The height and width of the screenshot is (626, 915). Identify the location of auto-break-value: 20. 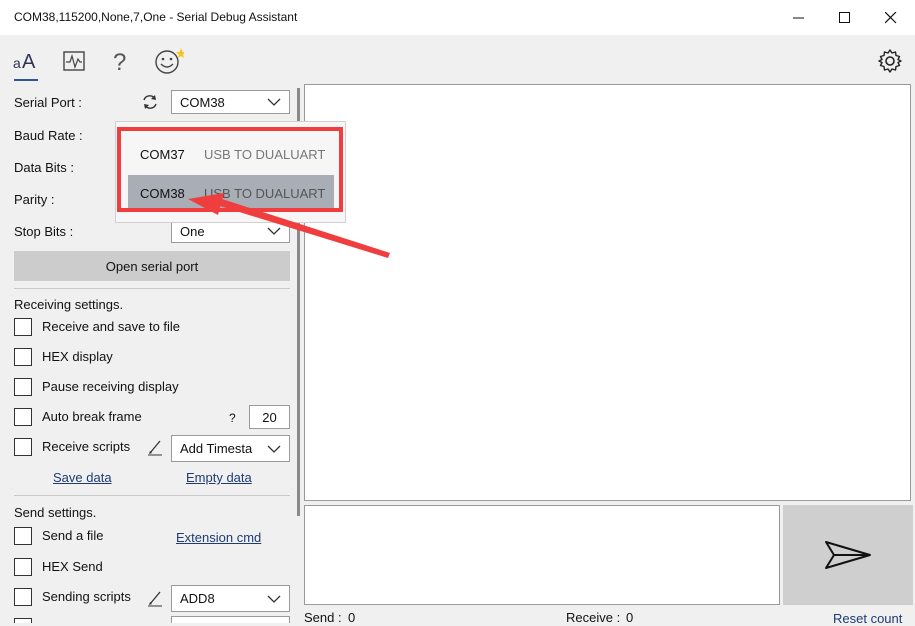
(269, 417).